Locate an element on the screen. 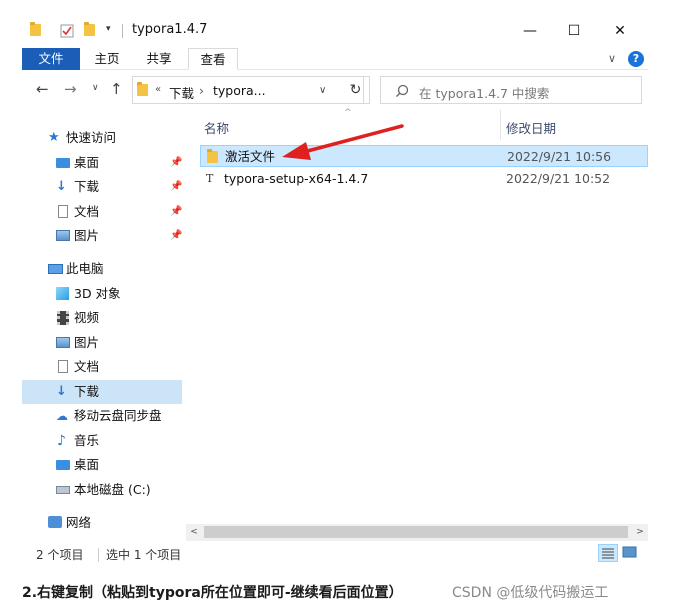 The image size is (678, 612). minimize-button: — is located at coordinates (530, 31).